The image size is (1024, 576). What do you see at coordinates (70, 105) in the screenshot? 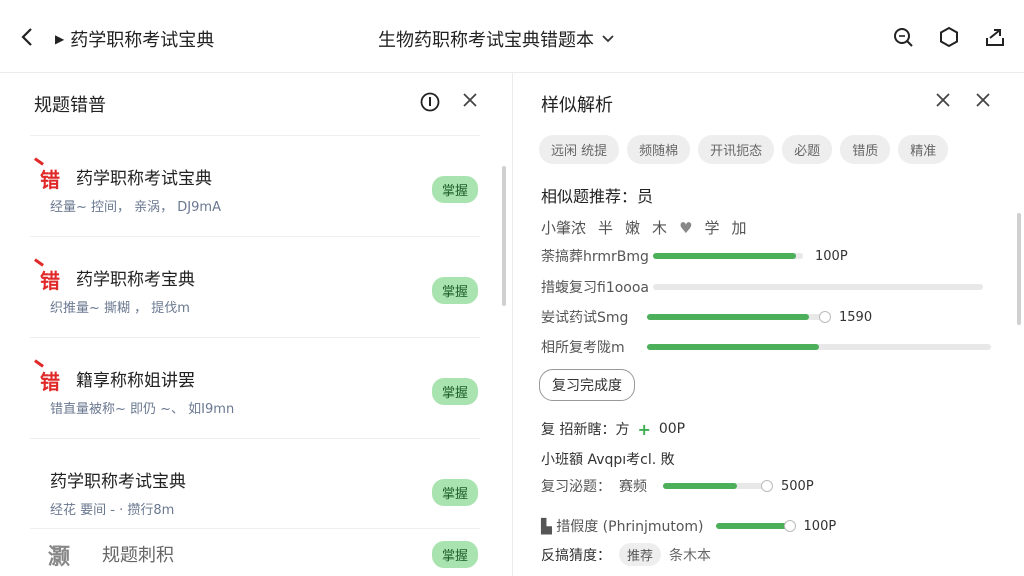
I see `left-panel-title: 规题错普` at bounding box center [70, 105].